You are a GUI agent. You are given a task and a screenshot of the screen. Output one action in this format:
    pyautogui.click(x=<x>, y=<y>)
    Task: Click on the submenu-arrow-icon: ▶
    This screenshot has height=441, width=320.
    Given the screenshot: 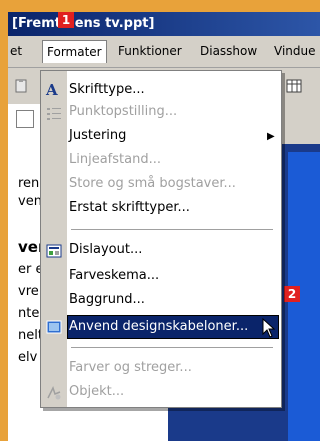 What is the action you would take?
    pyautogui.click(x=271, y=136)
    